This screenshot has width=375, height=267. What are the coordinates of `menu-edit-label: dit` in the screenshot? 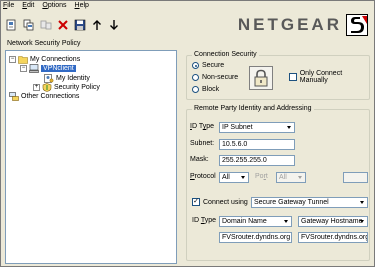 It's located at (30, 5).